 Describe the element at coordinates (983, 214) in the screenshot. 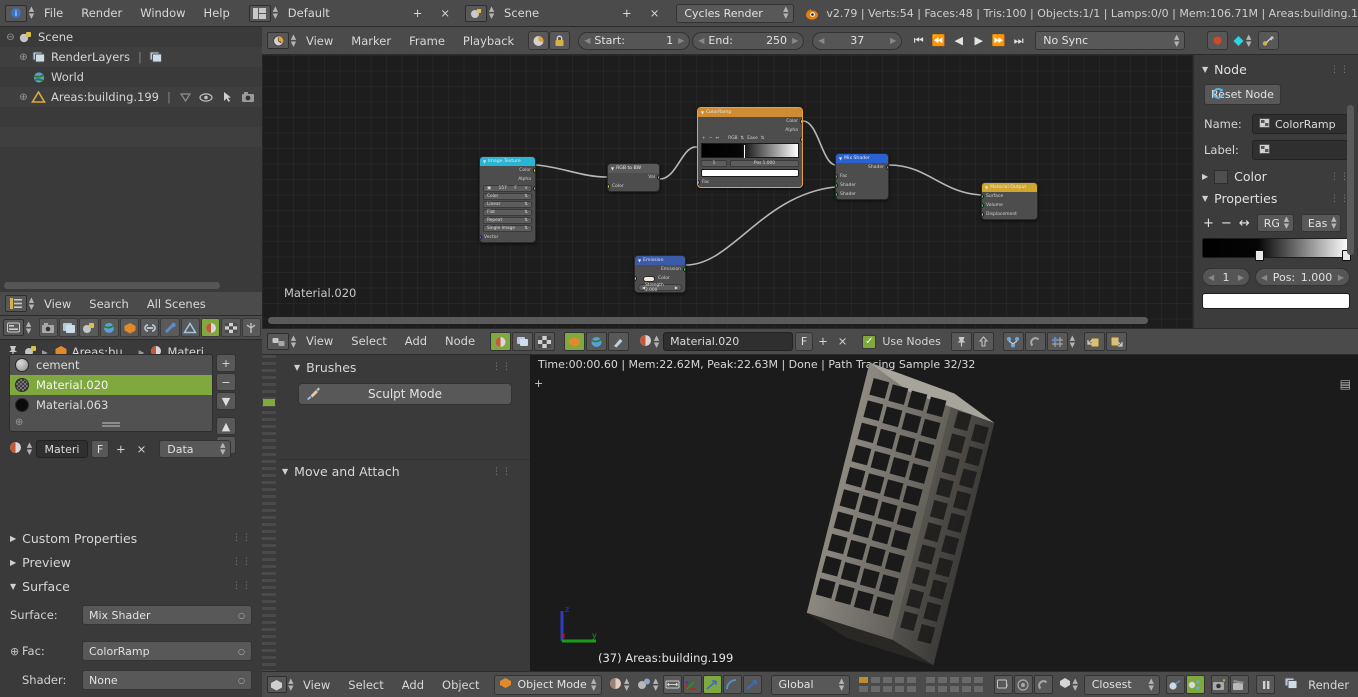

I see `socket-displacement` at that location.